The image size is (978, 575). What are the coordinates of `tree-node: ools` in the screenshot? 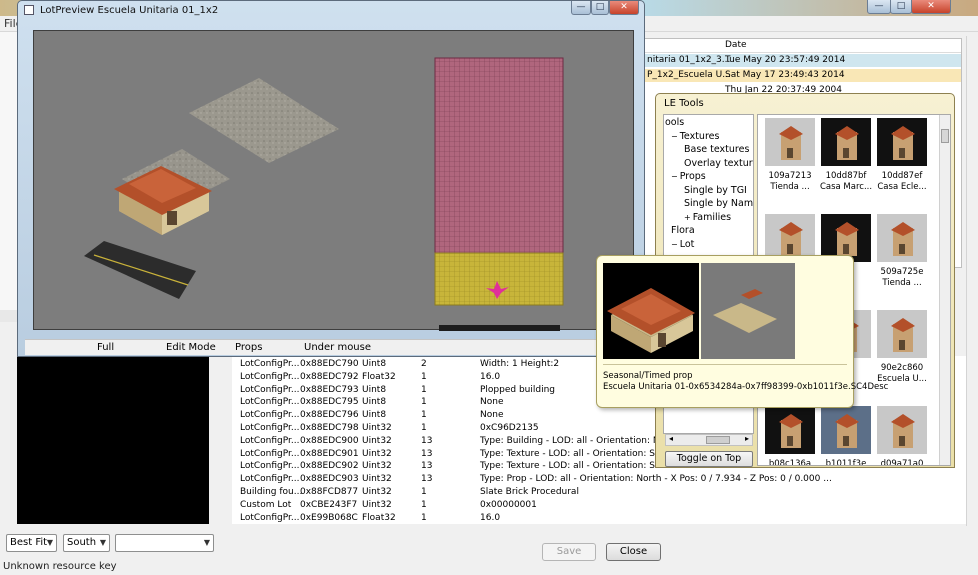 It's located at (674, 122).